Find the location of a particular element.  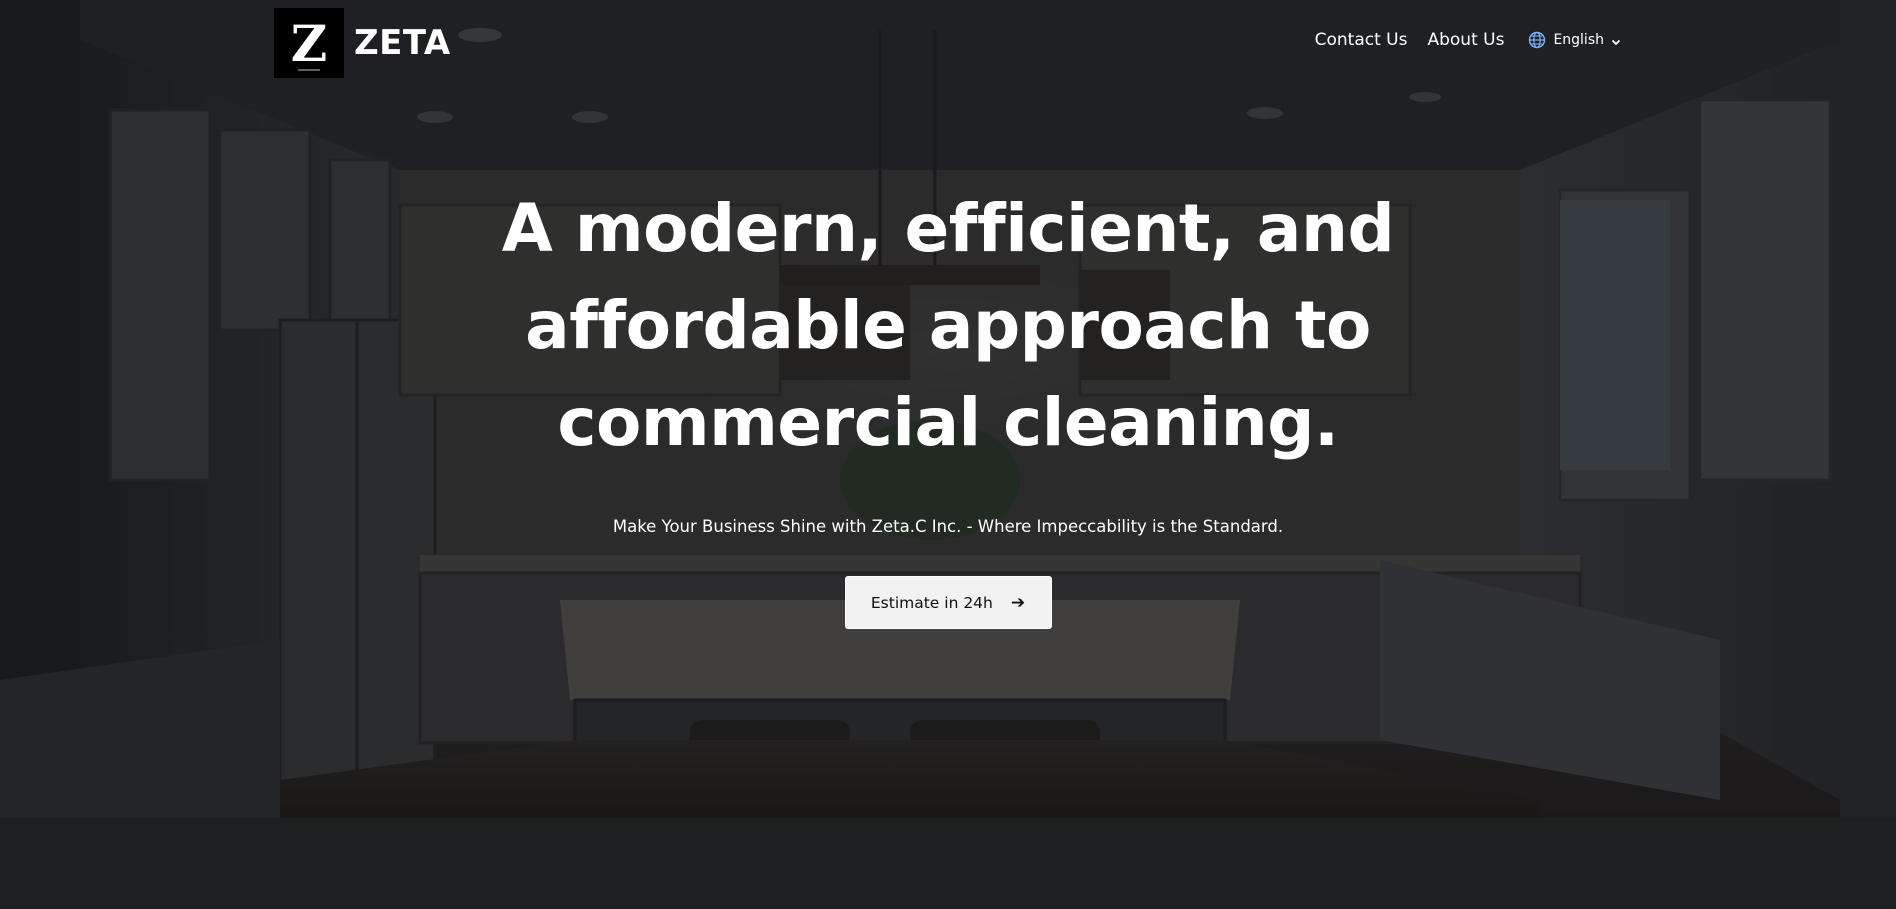

brand-name: ZETA is located at coordinates (402, 43).